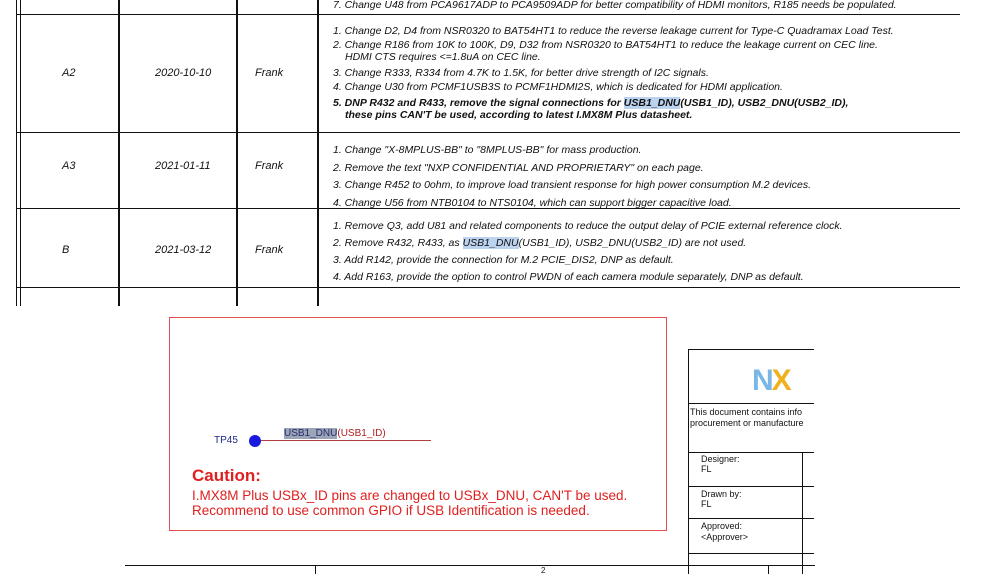 This screenshot has width=998, height=575. What do you see at coordinates (721, 494) in the screenshot?
I see `drawn-by-label: Drawn by:` at bounding box center [721, 494].